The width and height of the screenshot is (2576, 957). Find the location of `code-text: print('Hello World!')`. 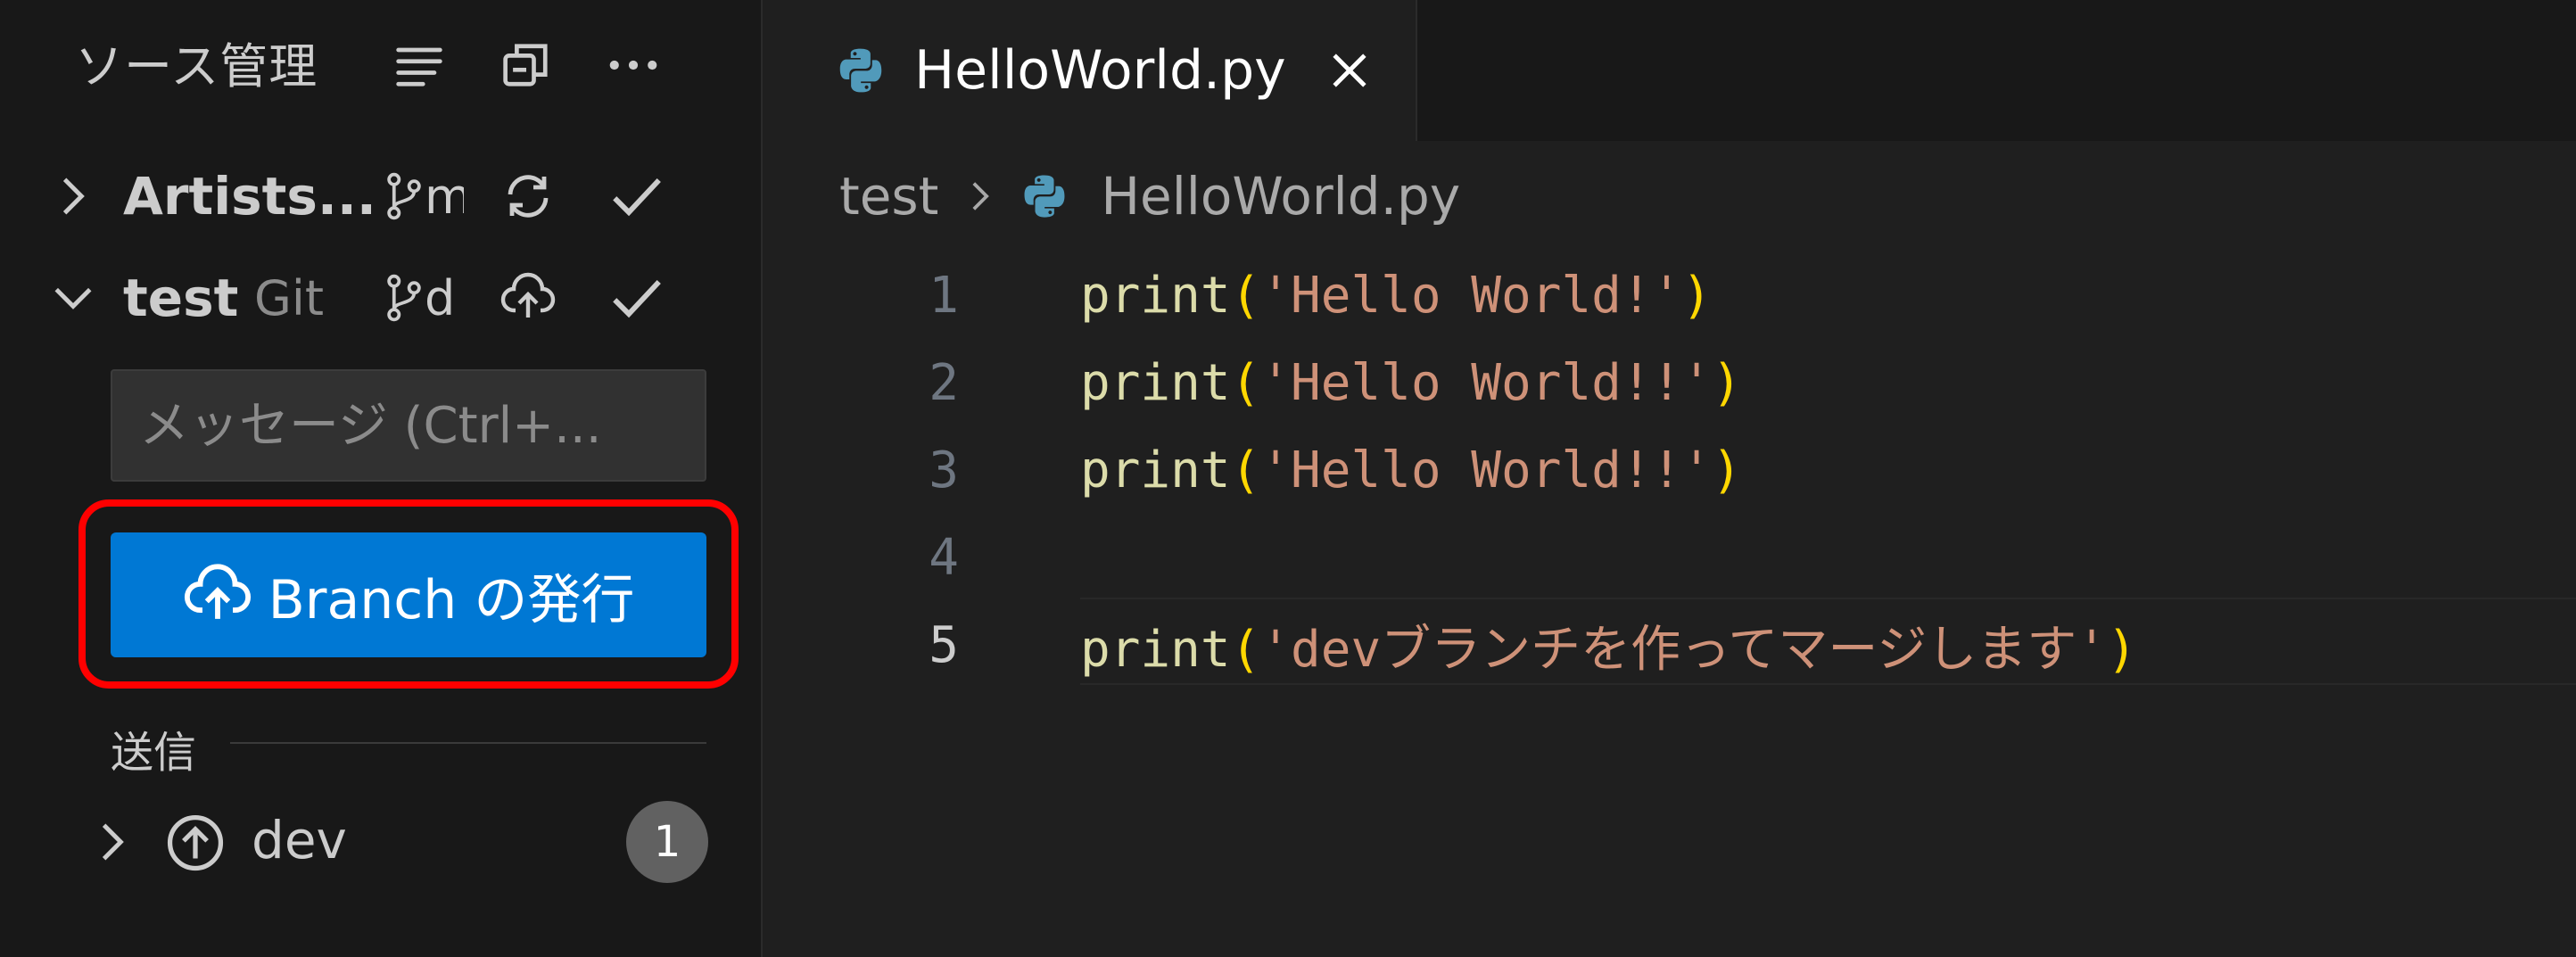

code-text: print('Hello World!') is located at coordinates (1396, 296).